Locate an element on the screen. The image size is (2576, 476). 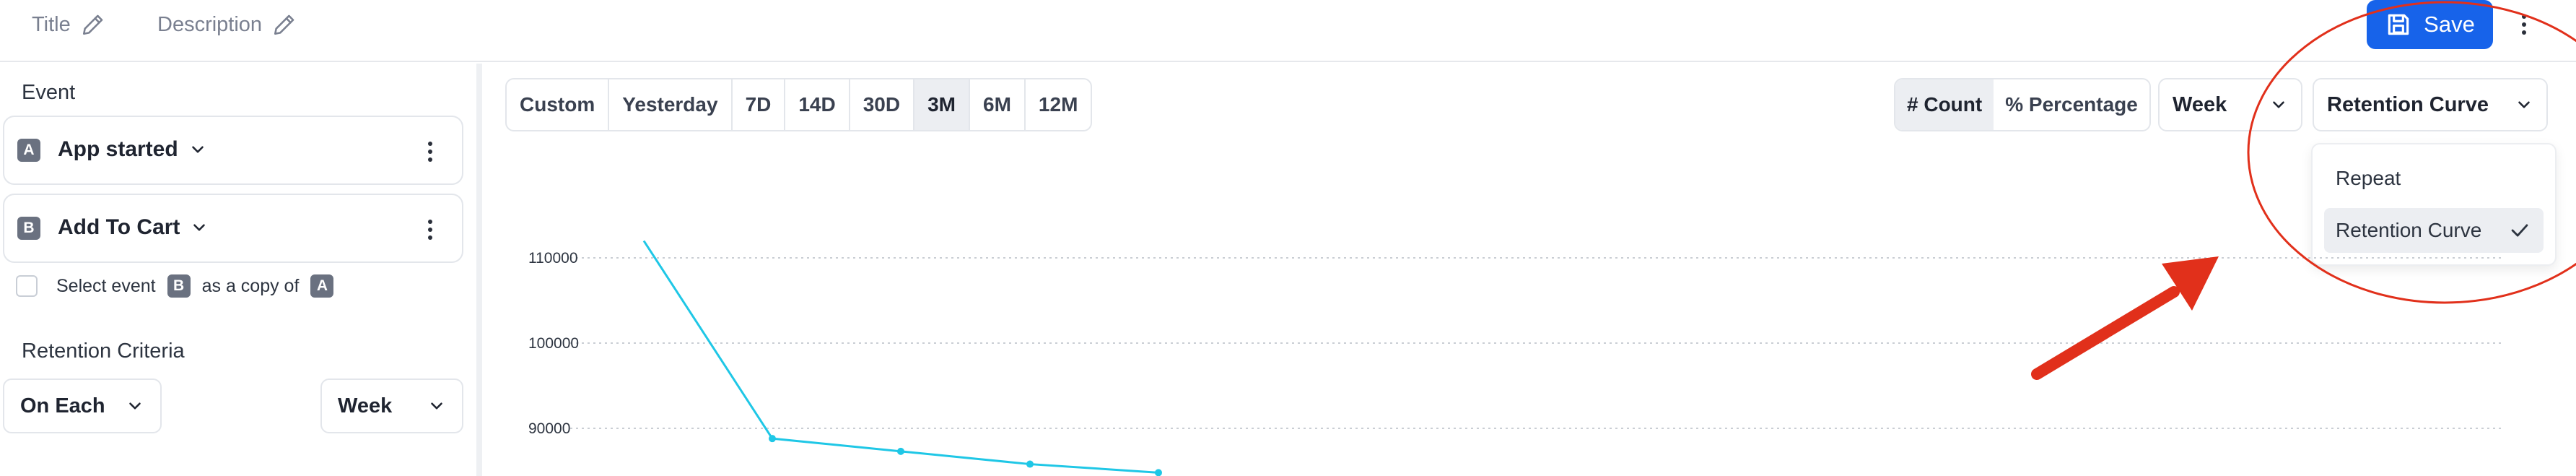
range-12m: 12M is located at coordinates (1058, 104).